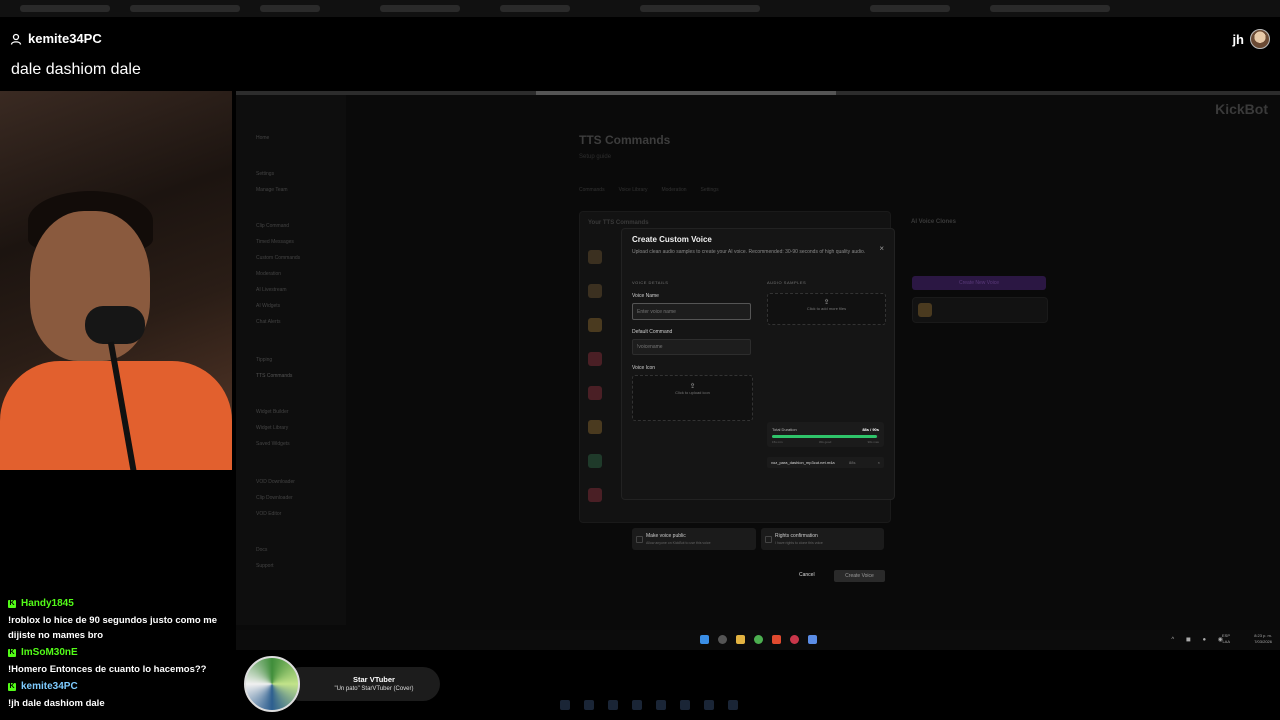 The width and height of the screenshot is (1280, 720). I want to click on setup-guide-link: Setup guide, so click(814, 157).